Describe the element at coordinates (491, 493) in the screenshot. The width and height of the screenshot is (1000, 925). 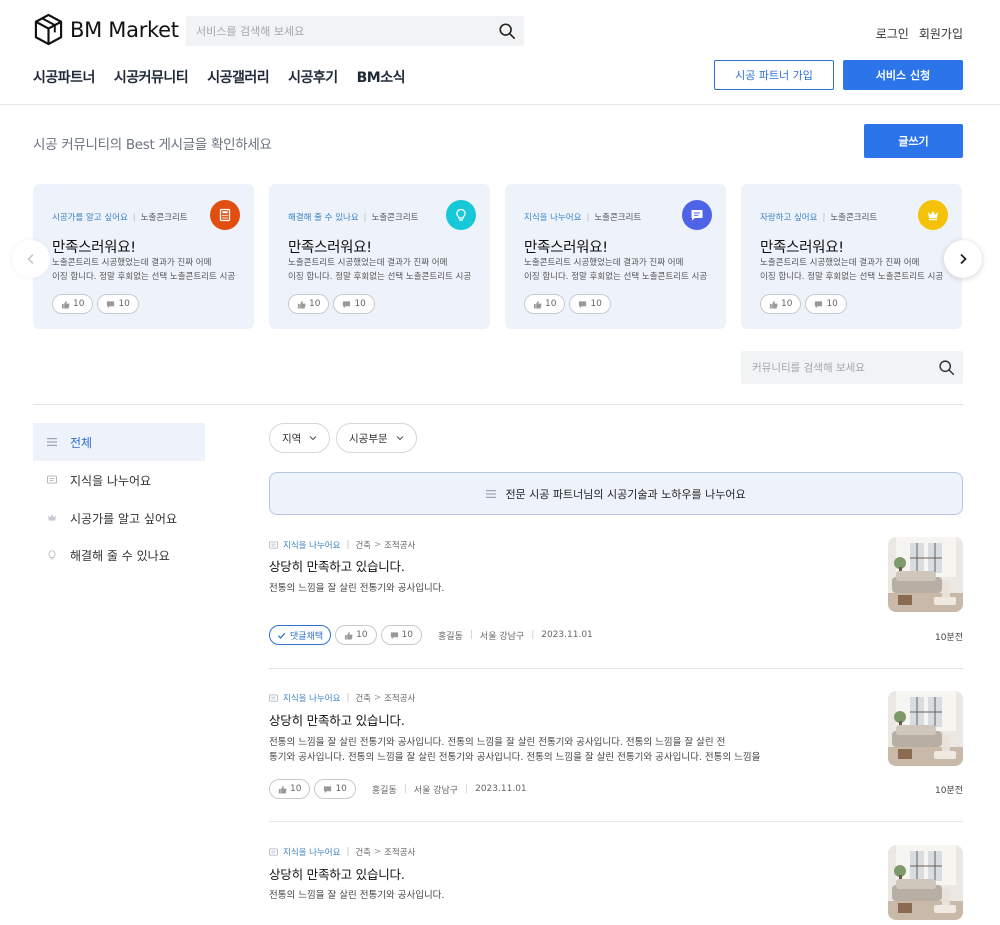
I see `list-icon` at that location.